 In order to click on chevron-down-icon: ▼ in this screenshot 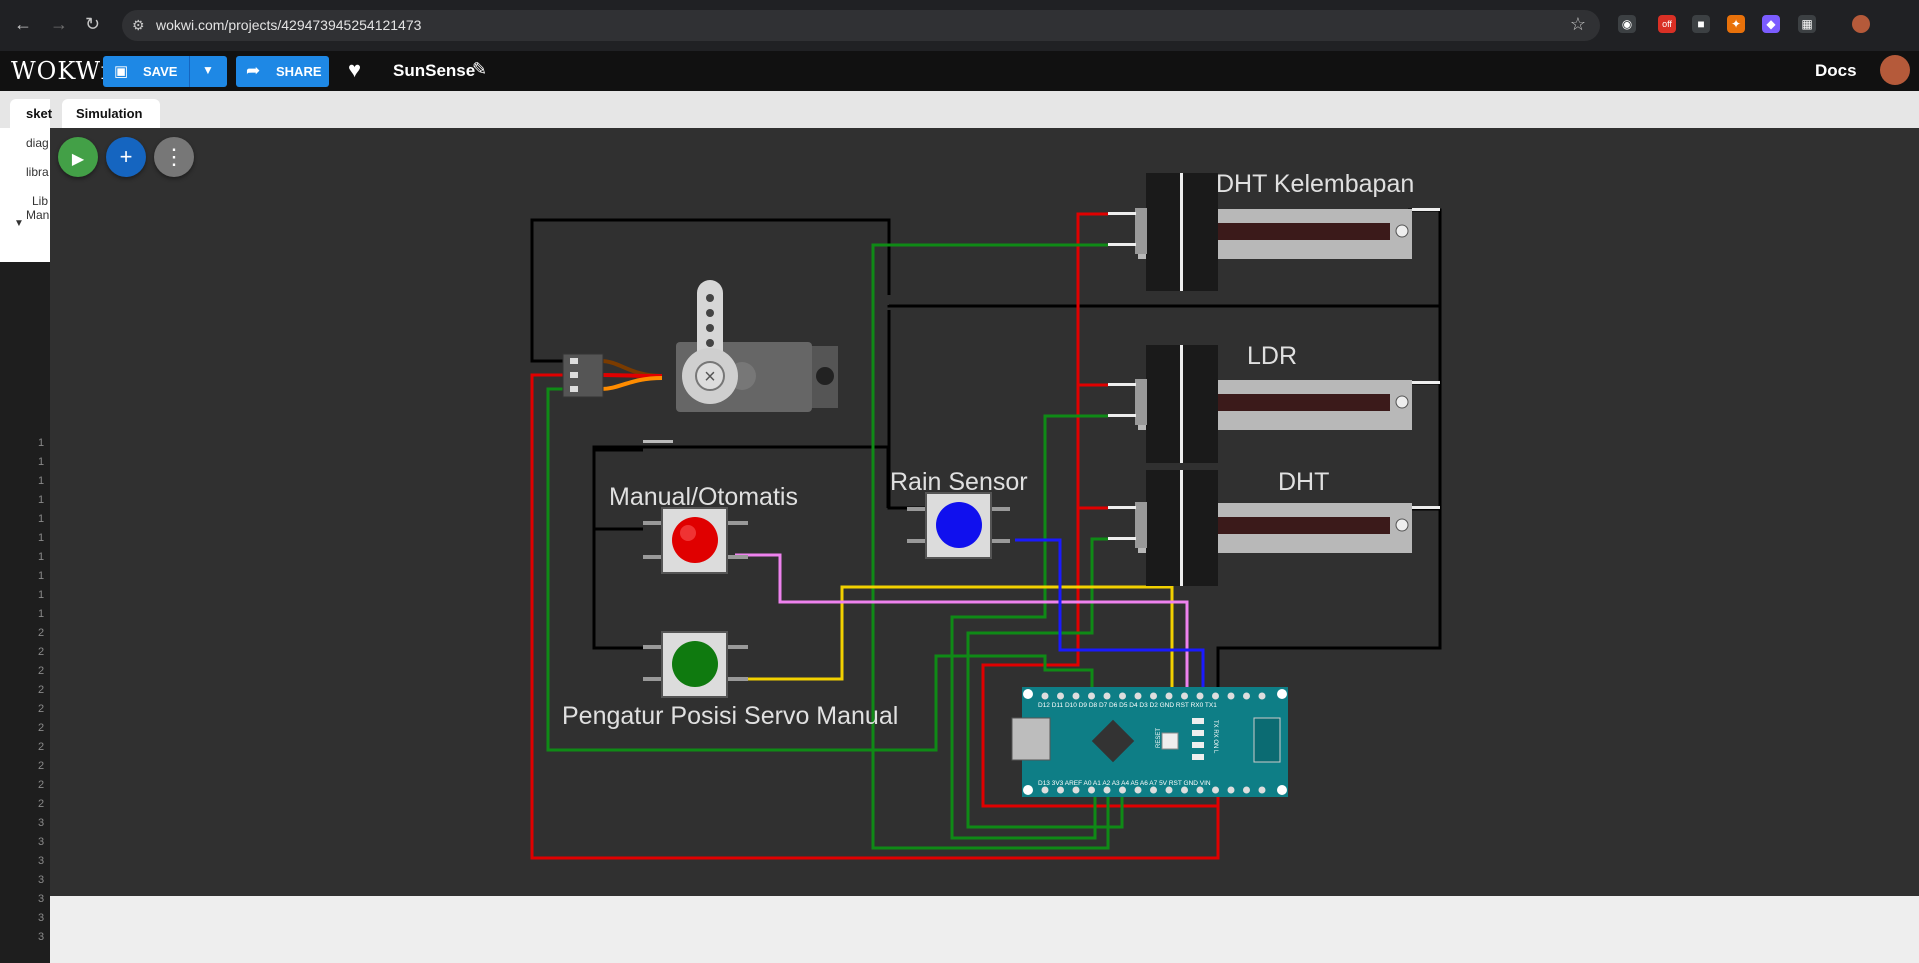, I will do `click(208, 70)`.